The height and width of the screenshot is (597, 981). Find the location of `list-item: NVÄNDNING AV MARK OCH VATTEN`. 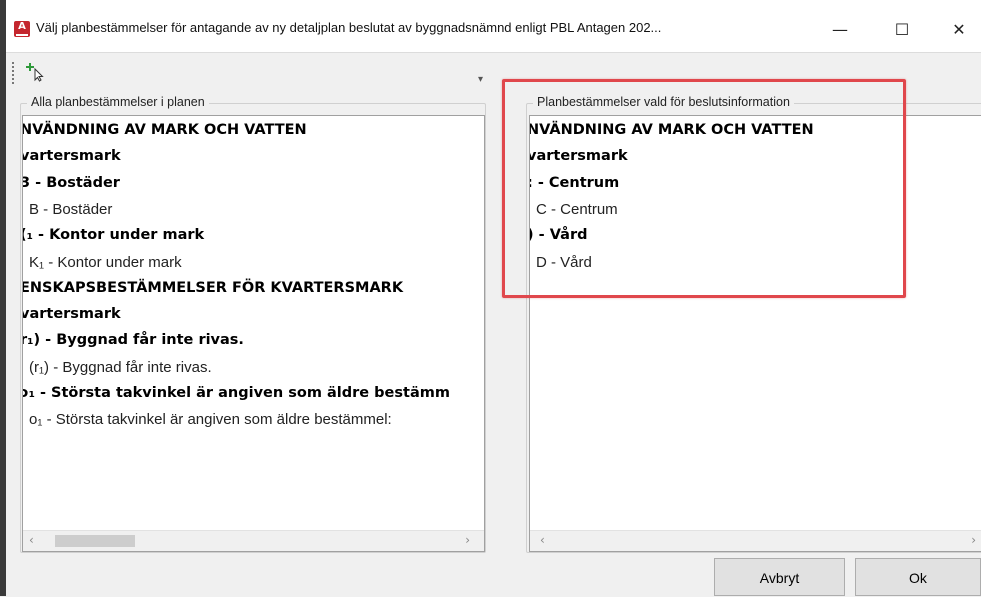

list-item: NVÄNDNING AV MARK OCH VATTEN is located at coordinates (165, 130).